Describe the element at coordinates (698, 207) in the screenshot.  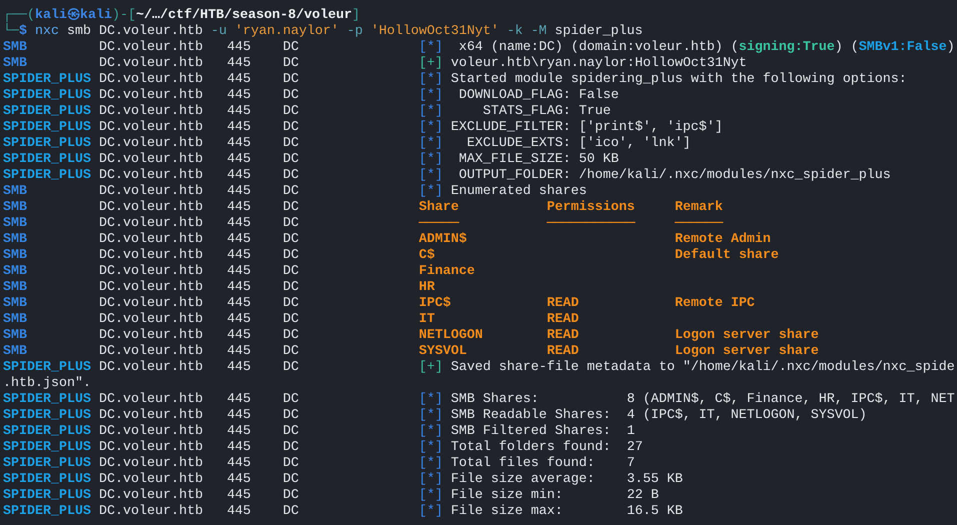
I see `column-header: Remark` at that location.